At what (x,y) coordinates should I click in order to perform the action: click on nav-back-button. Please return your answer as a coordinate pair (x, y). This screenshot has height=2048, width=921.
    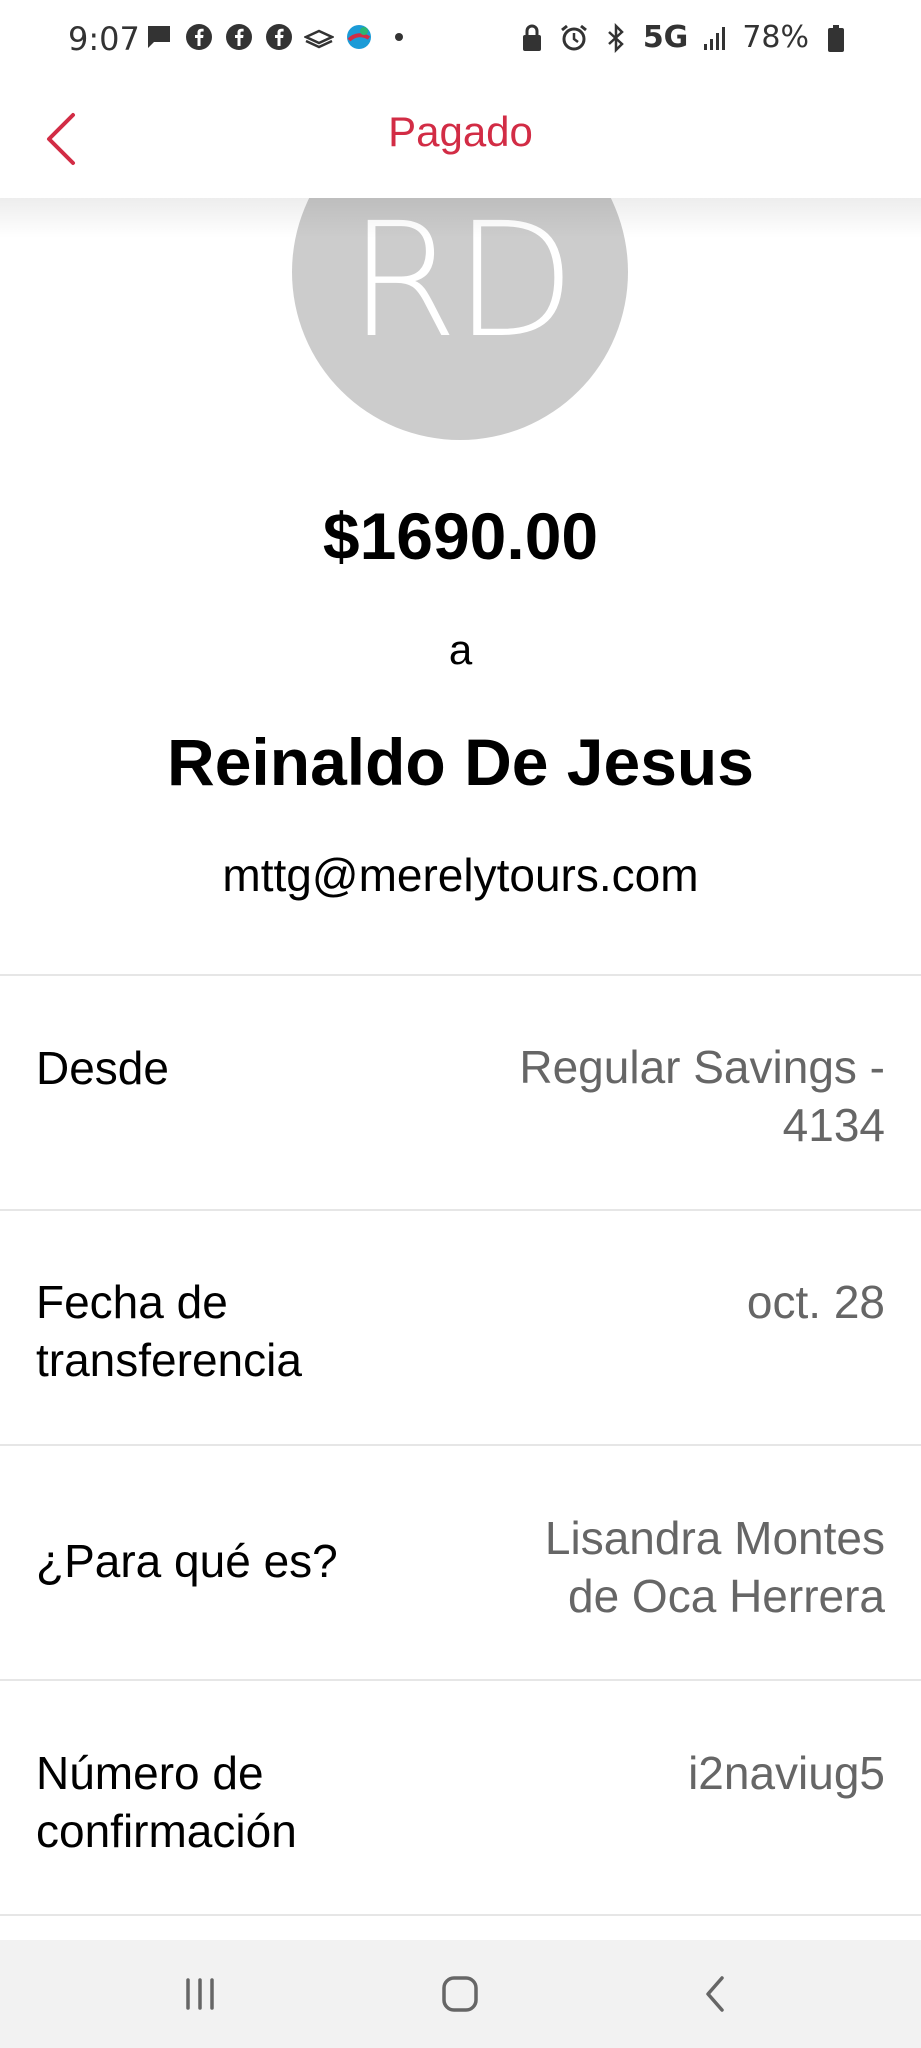
    Looking at the image, I should click on (716, 1994).